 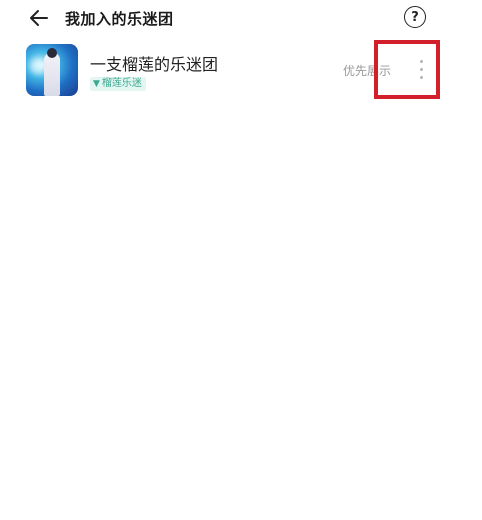 I want to click on club-name: 一支榴莲的乐迷团, so click(x=154, y=64).